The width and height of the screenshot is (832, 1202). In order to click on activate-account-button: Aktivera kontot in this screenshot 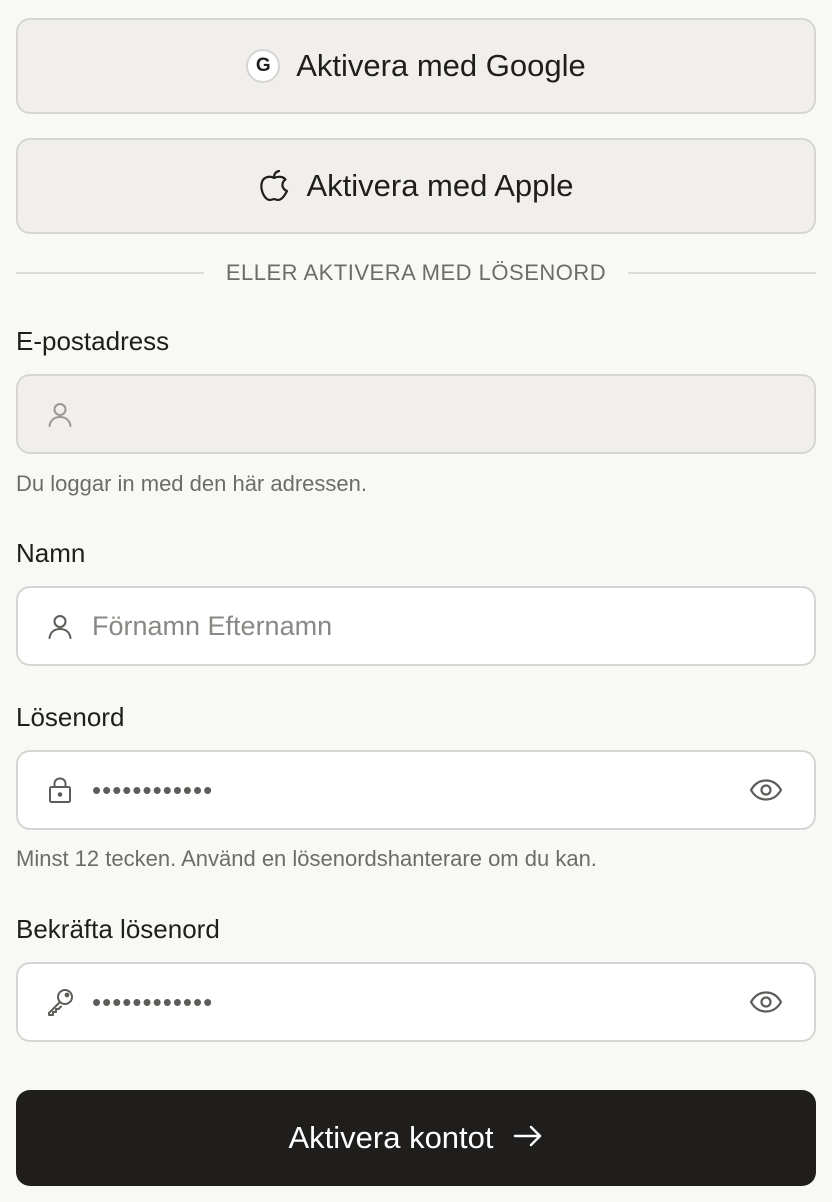, I will do `click(416, 1138)`.